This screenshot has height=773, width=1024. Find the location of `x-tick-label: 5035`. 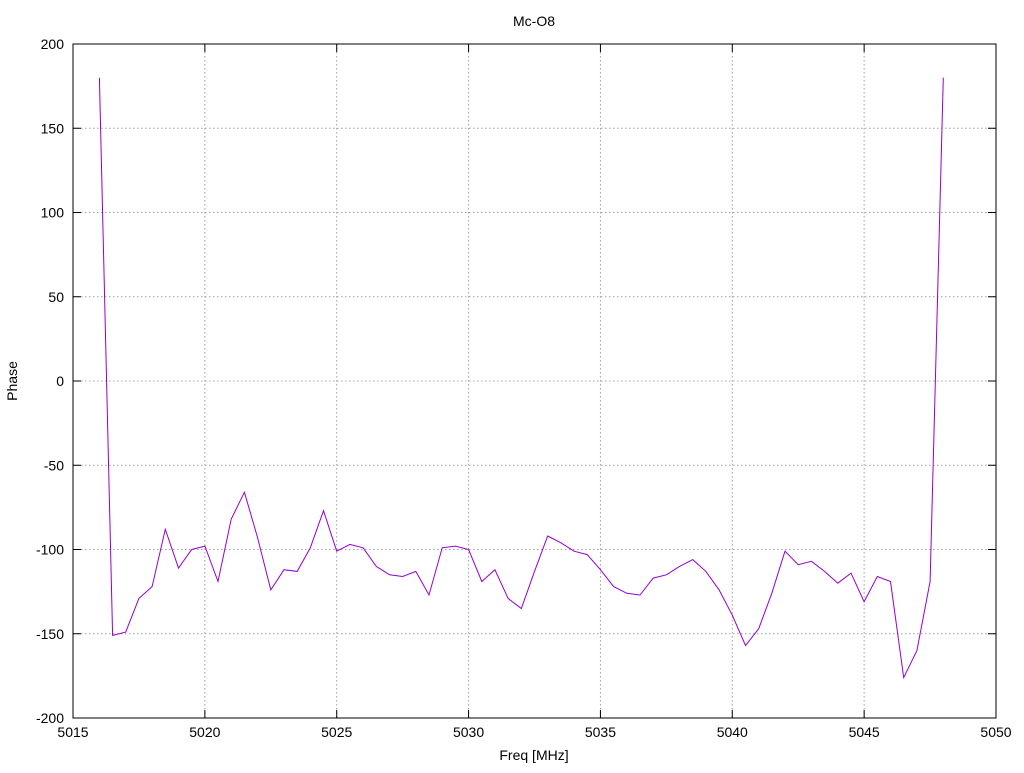

x-tick-label: 5035 is located at coordinates (600, 732).